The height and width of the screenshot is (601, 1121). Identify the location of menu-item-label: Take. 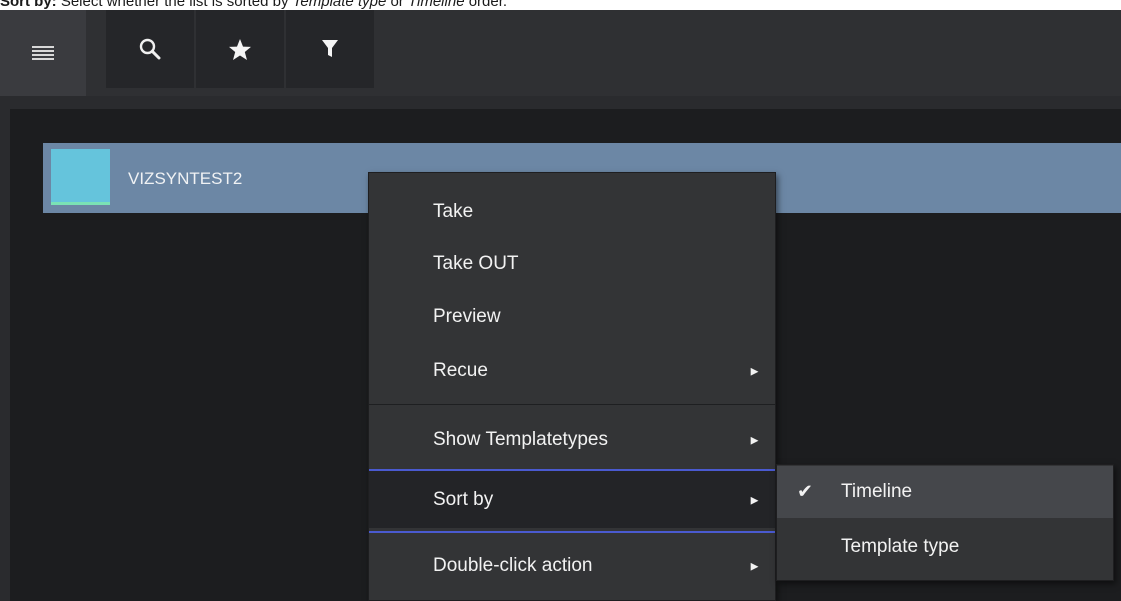
(453, 211).